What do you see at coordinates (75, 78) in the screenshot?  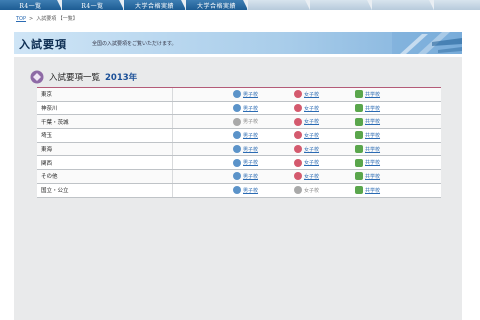 I see `list-title: 入試要項一覧` at bounding box center [75, 78].